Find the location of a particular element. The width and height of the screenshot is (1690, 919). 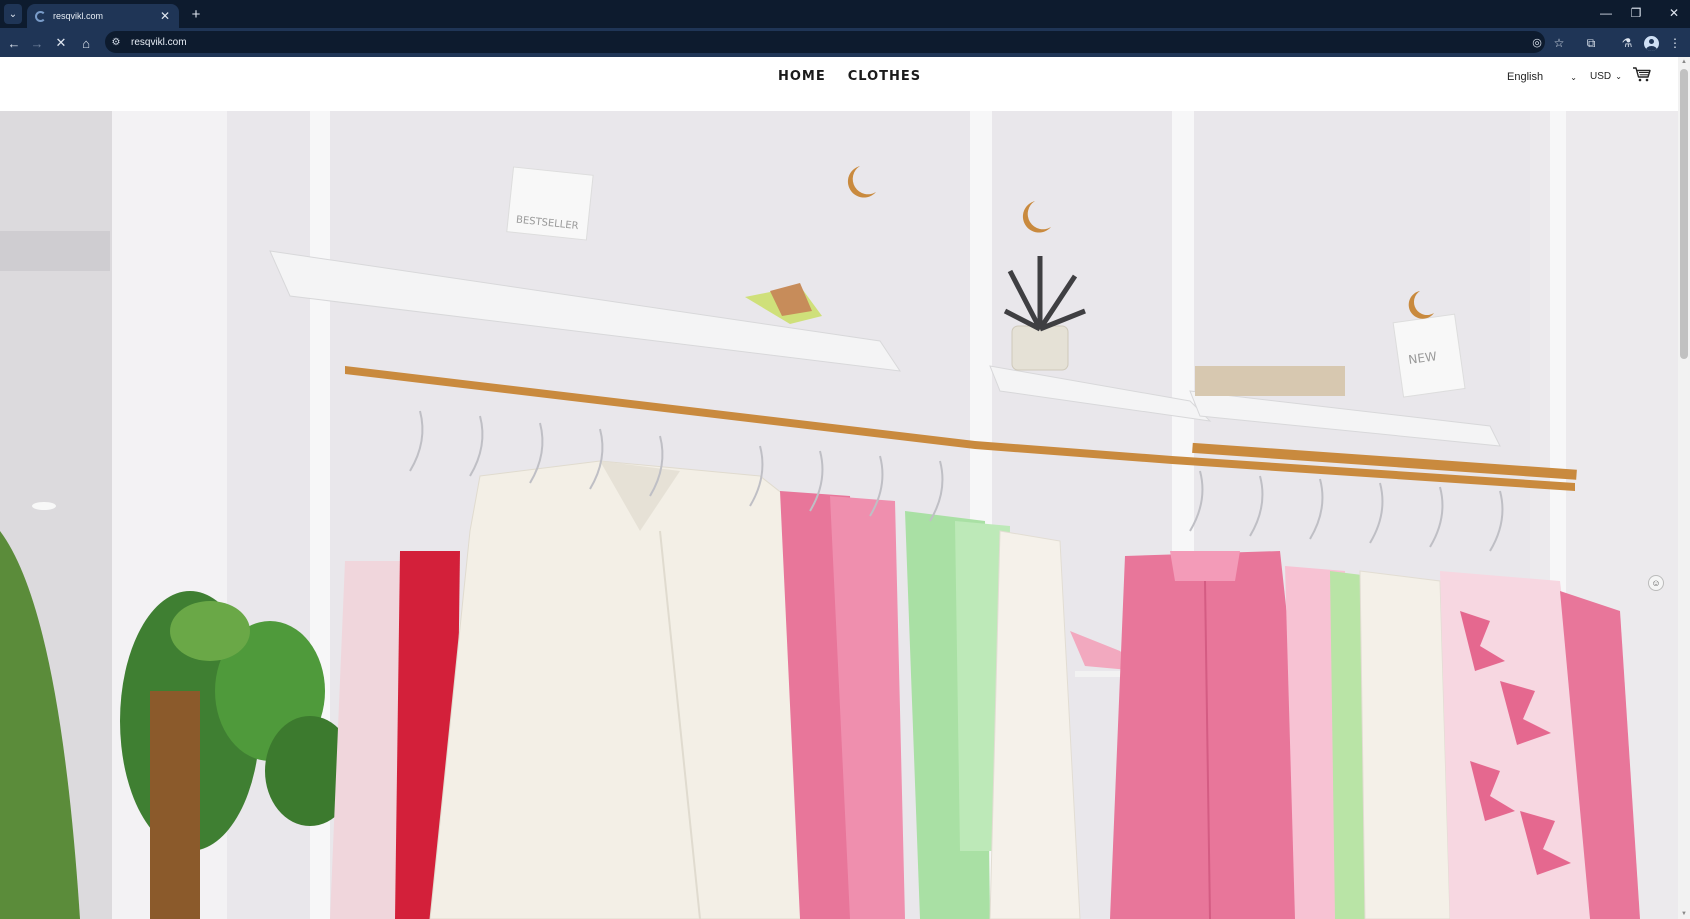

restore-button: ❐ is located at coordinates (1636, 13).